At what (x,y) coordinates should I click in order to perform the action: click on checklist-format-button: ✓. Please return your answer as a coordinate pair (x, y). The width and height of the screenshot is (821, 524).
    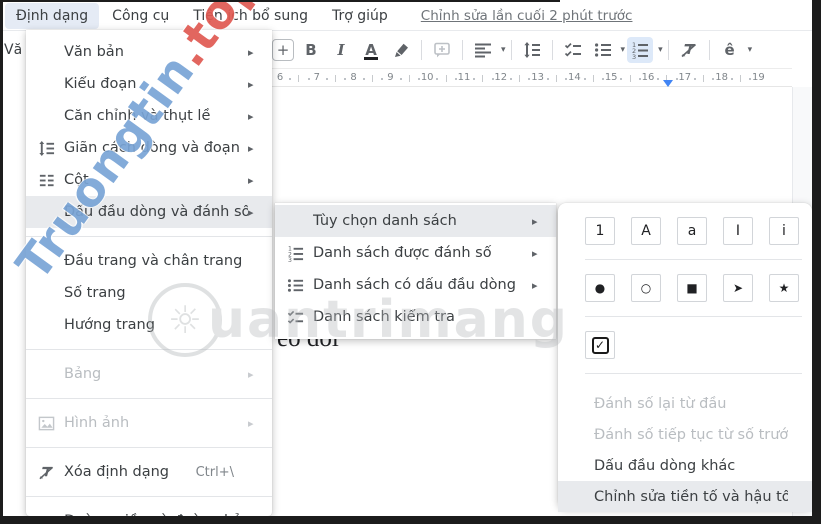
    Looking at the image, I should click on (600, 345).